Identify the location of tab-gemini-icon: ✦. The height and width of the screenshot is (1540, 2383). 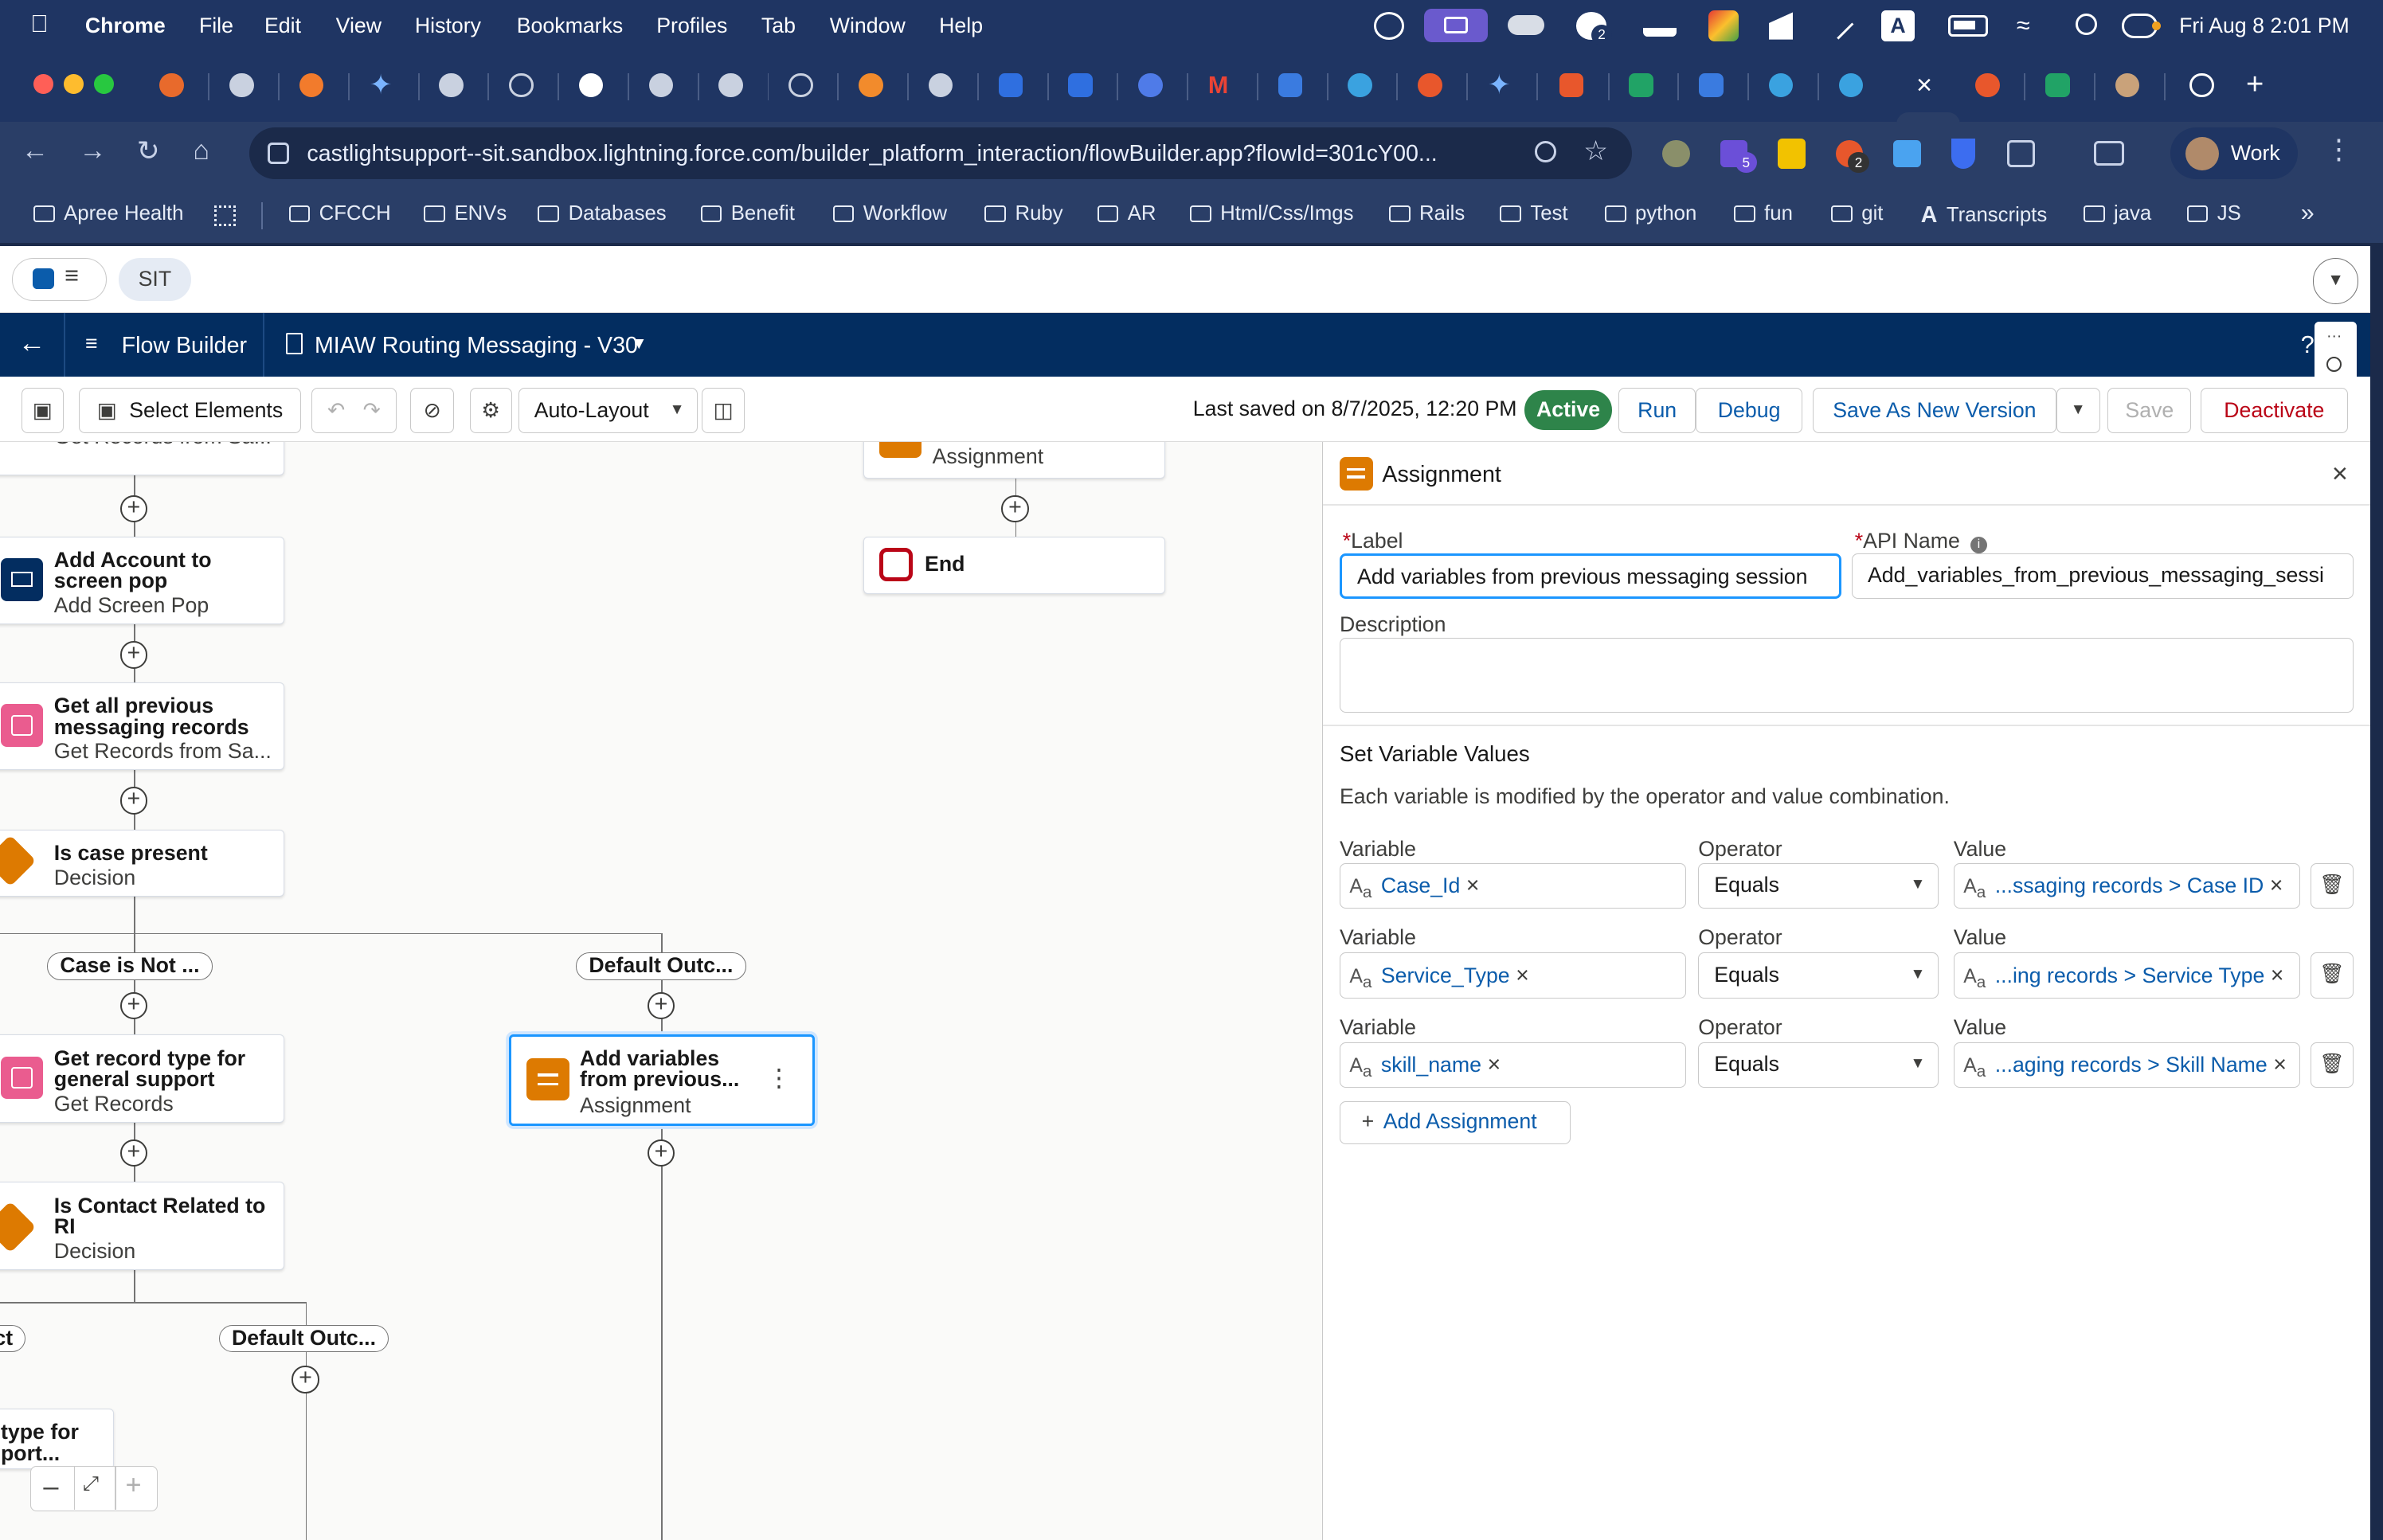
(1500, 84).